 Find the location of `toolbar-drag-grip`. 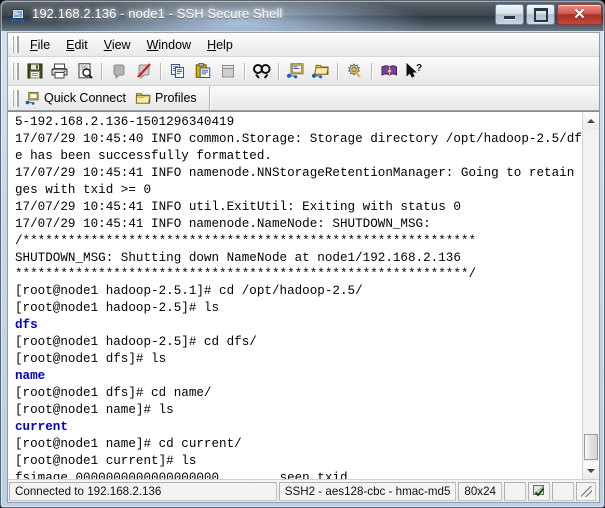

toolbar-drag-grip is located at coordinates (15, 71).